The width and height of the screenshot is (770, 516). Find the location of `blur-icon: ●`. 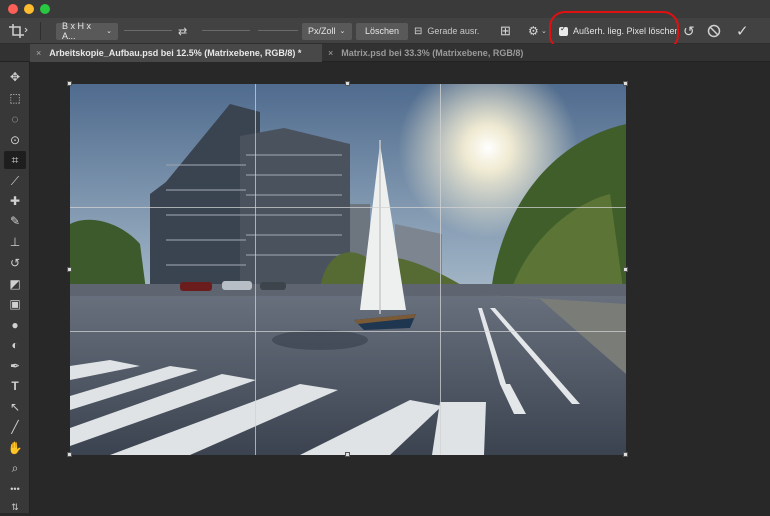

blur-icon: ● is located at coordinates (15, 325).